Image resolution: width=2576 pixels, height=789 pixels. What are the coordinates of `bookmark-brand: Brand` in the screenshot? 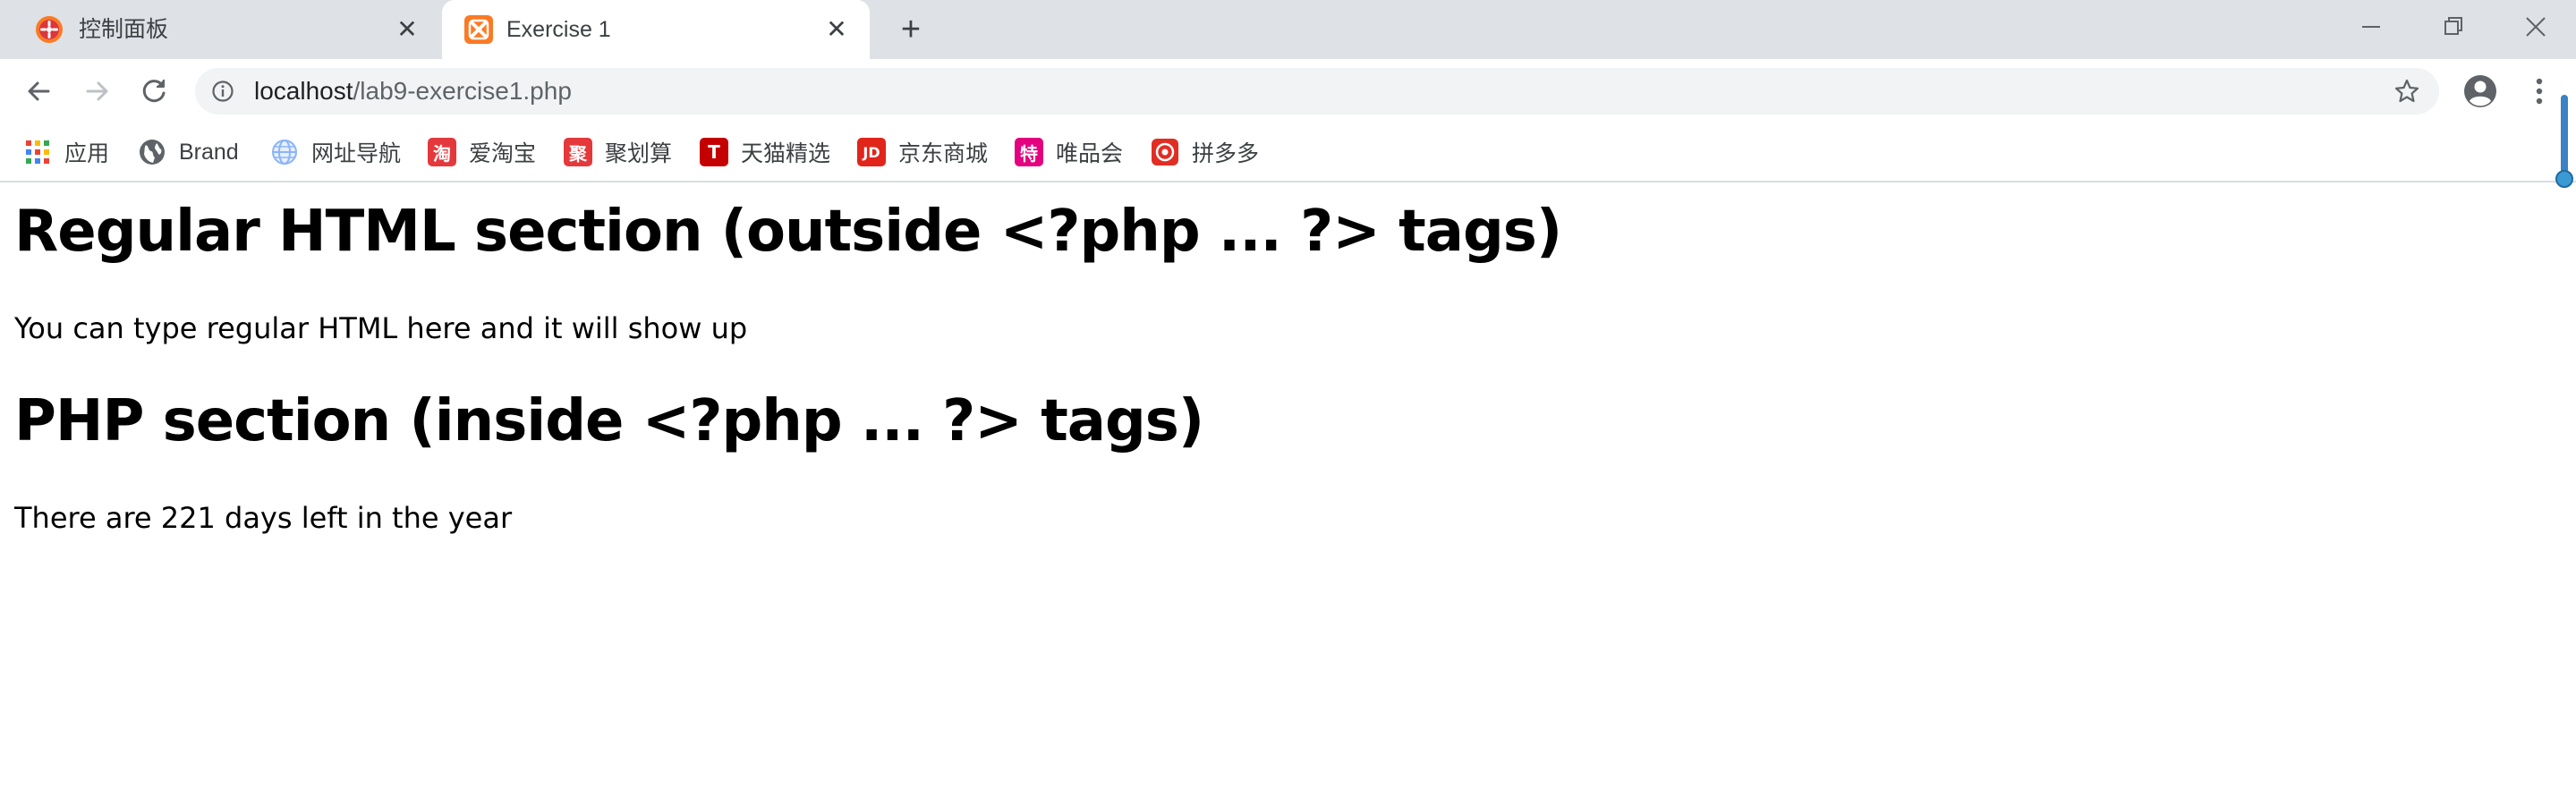 It's located at (188, 152).